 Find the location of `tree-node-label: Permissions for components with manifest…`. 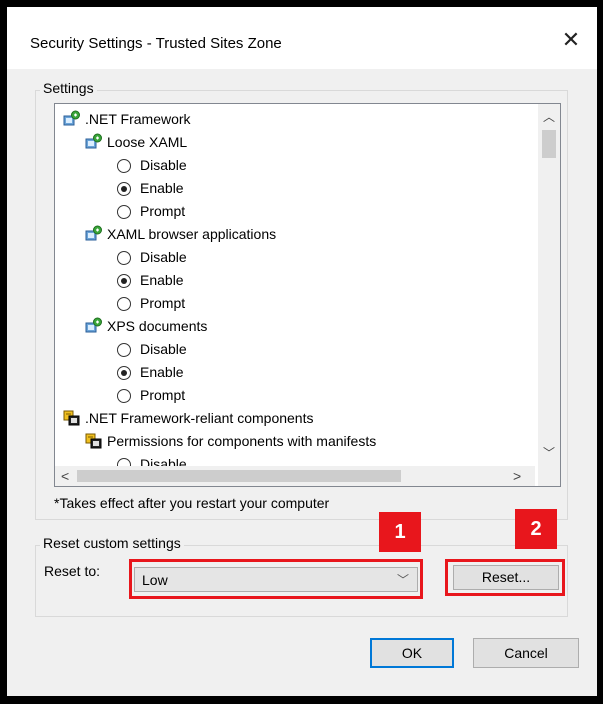

tree-node-label: Permissions for components with manifest… is located at coordinates (242, 441).